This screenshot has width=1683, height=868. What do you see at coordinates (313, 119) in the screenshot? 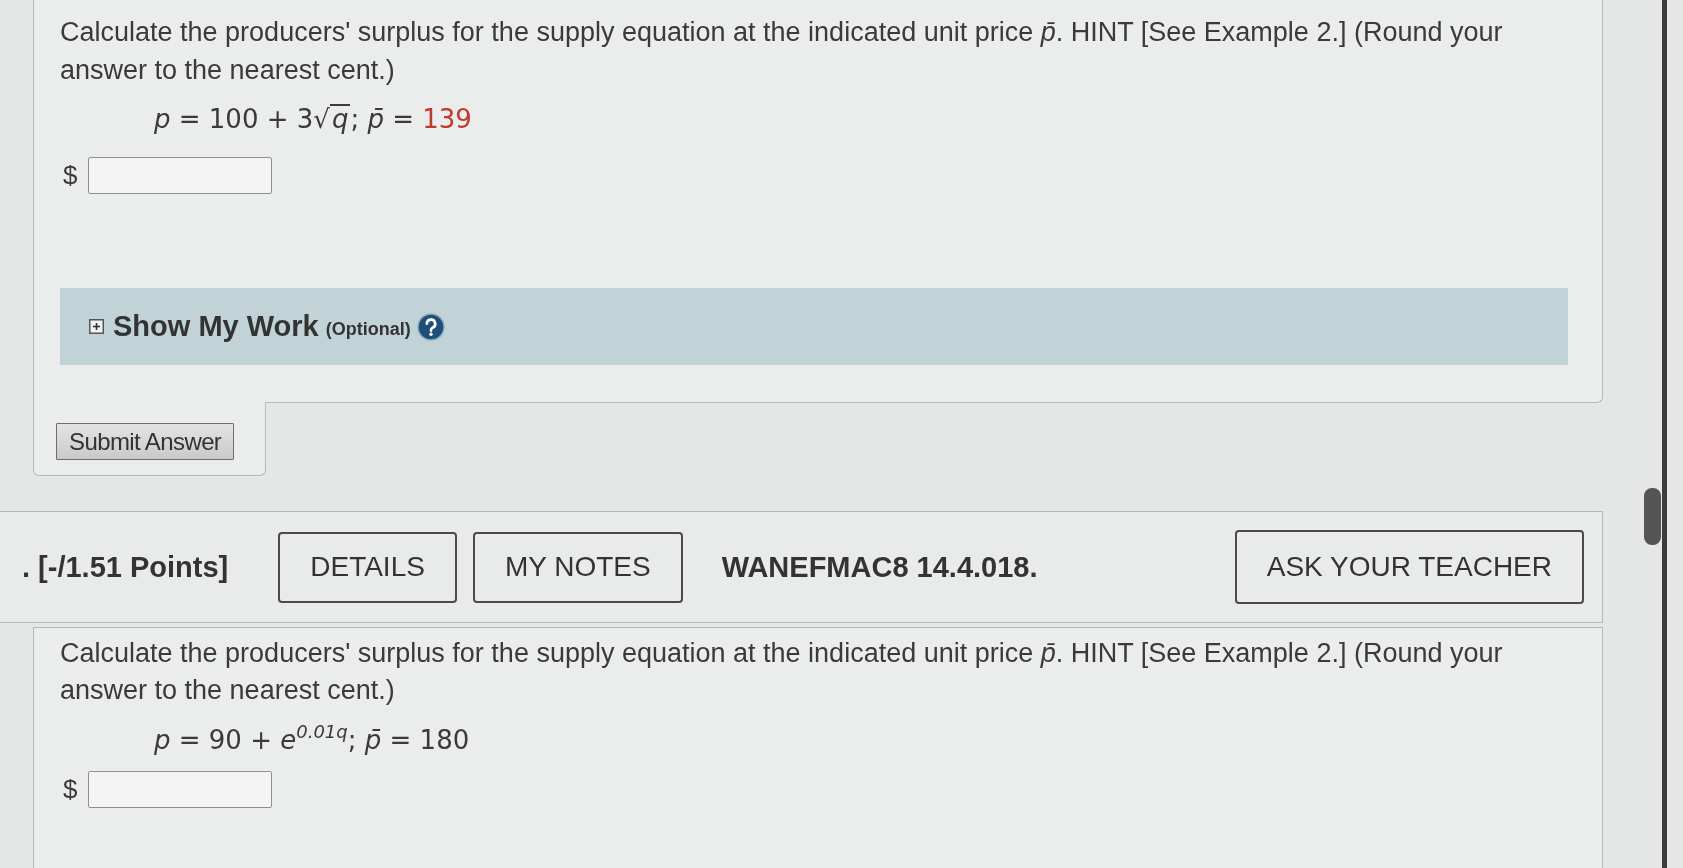
I see `math-equation: p = 100 + 3√q; p̄ = 139` at bounding box center [313, 119].